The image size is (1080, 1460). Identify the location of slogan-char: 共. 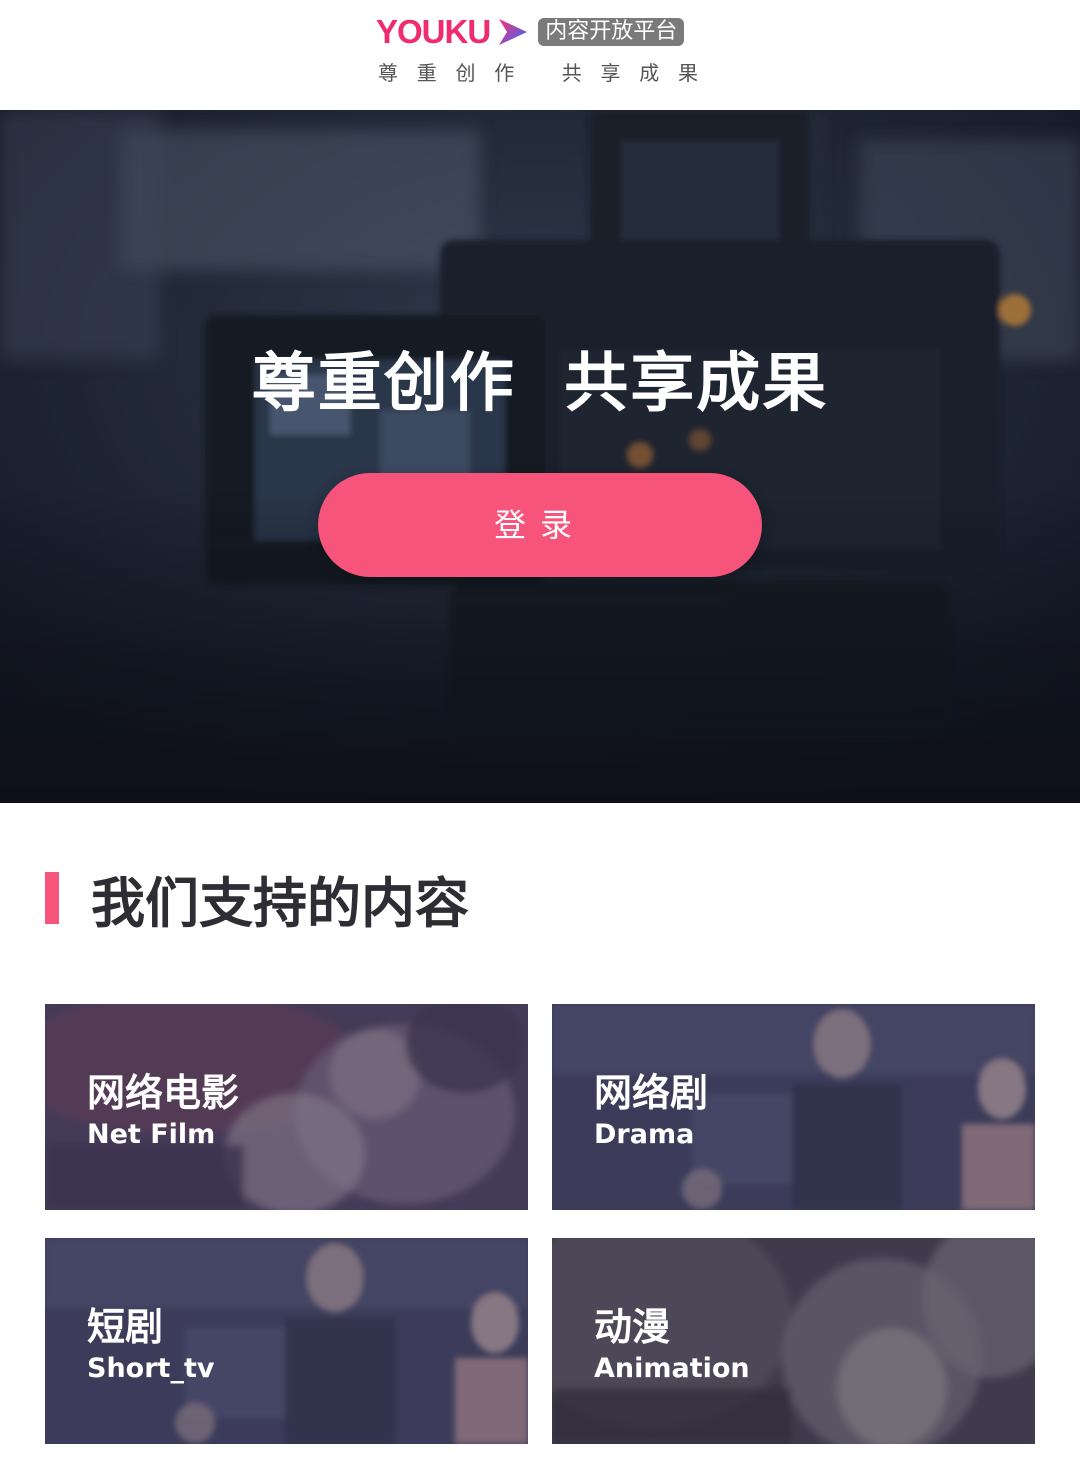
(576, 73).